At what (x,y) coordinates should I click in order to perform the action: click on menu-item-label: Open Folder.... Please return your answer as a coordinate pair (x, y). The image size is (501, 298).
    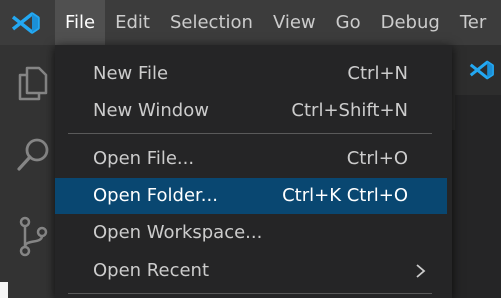
    Looking at the image, I should click on (155, 195).